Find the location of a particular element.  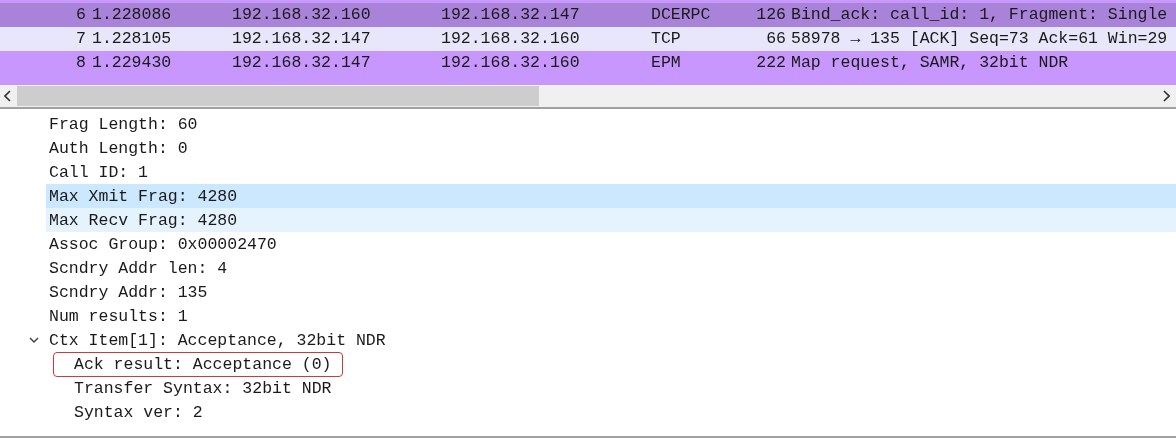

detail-row: Syntax ver: 2 is located at coordinates (611, 412).